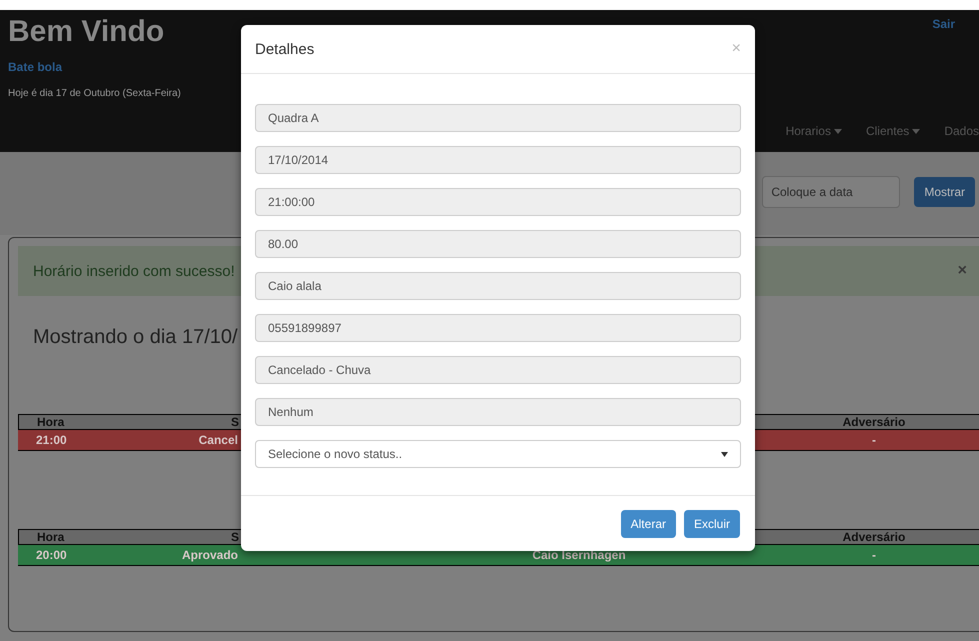 Image resolution: width=979 pixels, height=641 pixels. Describe the element at coordinates (498, 160) in the screenshot. I see `input-field: 17/10/2014` at that location.